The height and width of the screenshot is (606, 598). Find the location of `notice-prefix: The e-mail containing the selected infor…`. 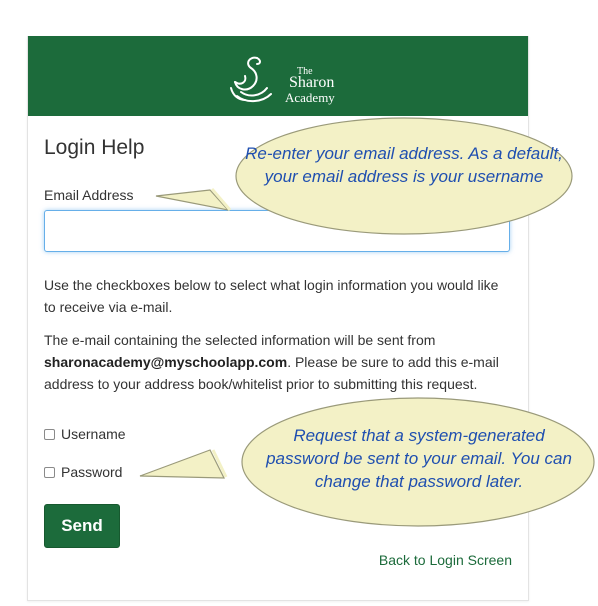

notice-prefix: The e-mail containing the selected infor… is located at coordinates (240, 340).